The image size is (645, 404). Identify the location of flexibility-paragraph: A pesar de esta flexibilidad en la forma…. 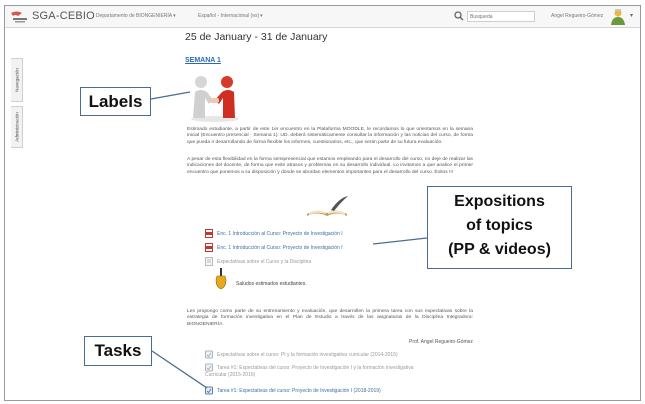
(330, 166).